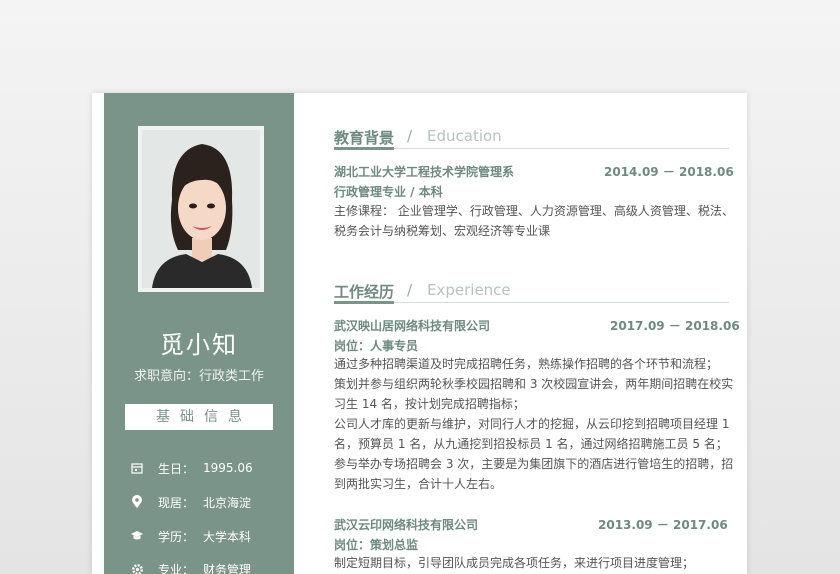 The image size is (840, 574). I want to click on info-label: 学历：, so click(176, 536).